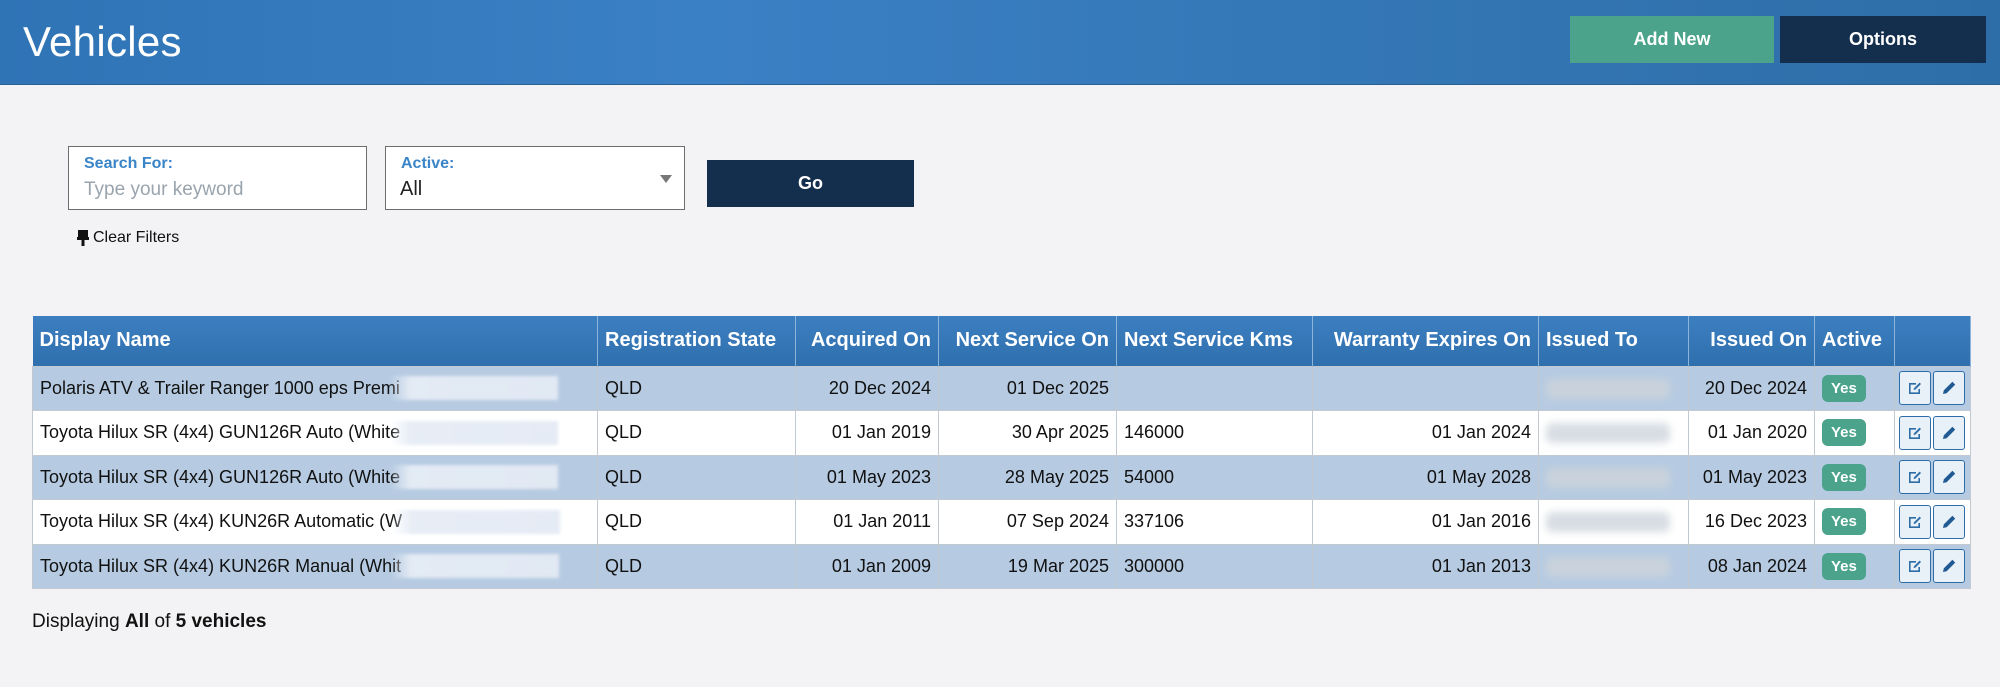  I want to click on col-next-service-on: Next Service On, so click(1027, 341).